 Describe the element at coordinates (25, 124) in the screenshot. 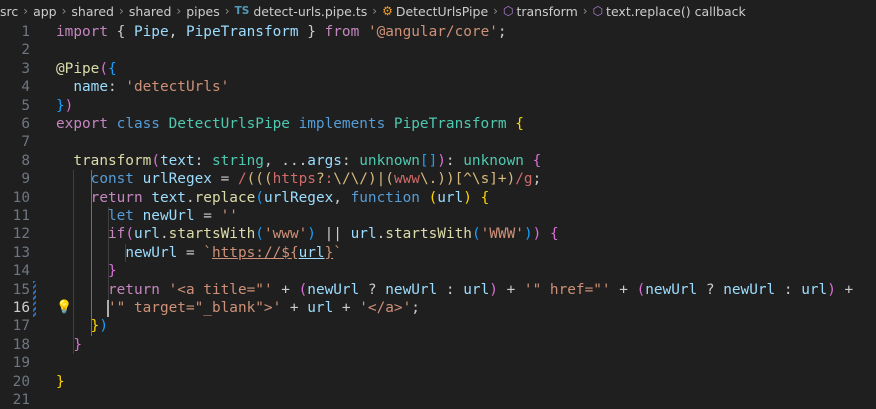

I see `line-number: 6` at that location.